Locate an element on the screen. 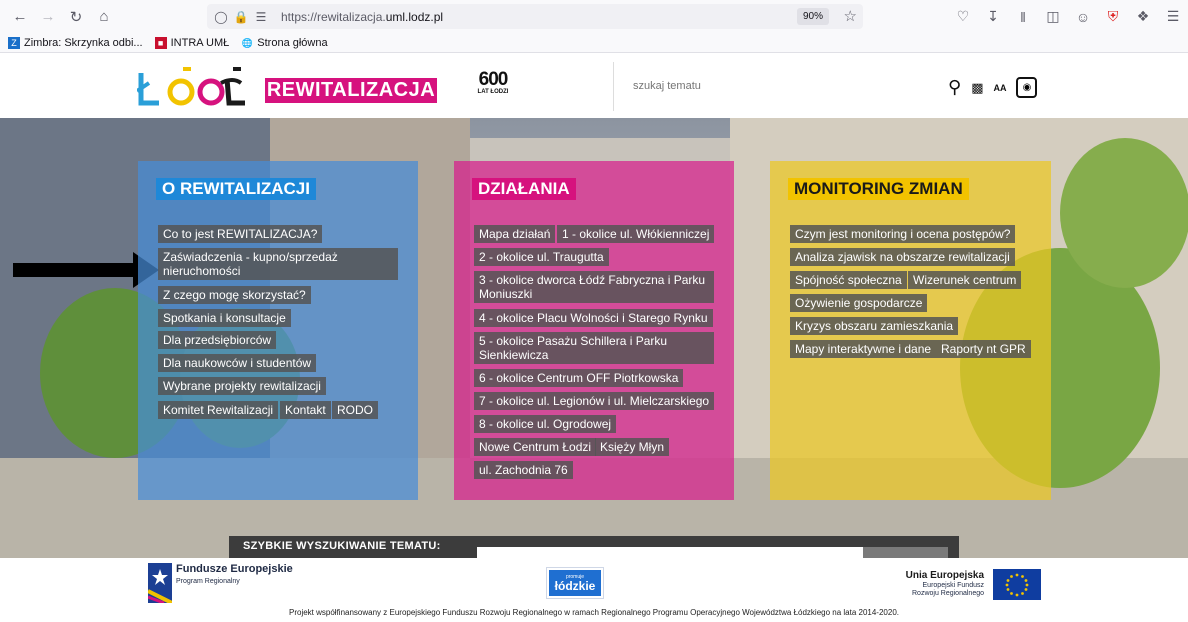 This screenshot has width=1188, height=622. fundusze-europejskie-logo: Fundusze Europejskie Program Regionalny is located at coordinates (220, 583).